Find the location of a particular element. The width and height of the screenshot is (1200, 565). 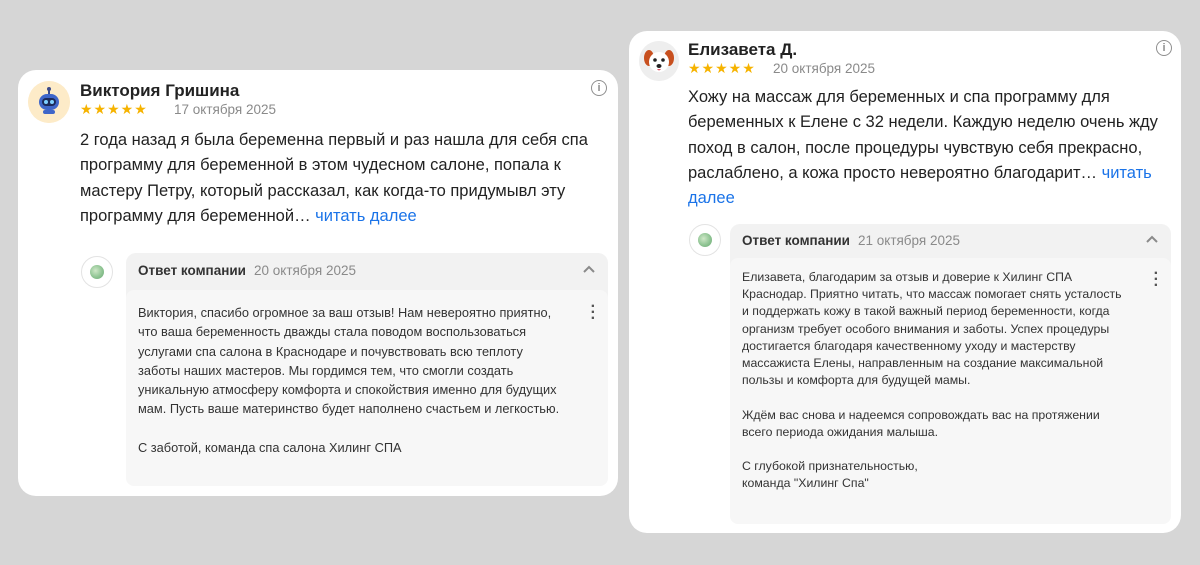

review-date: 17 октября 2025 is located at coordinates (225, 109).